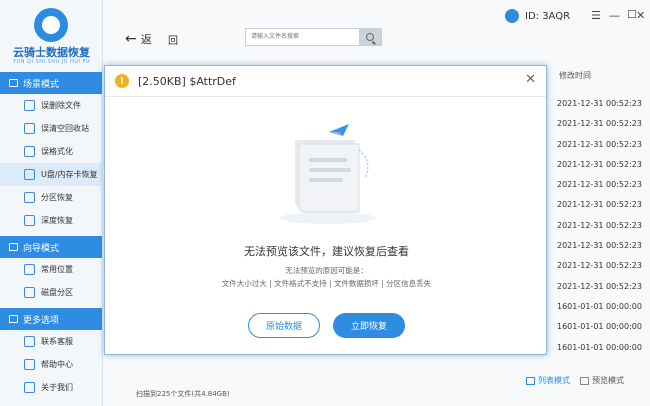  I want to click on recycle-bin-icon, so click(29, 128).